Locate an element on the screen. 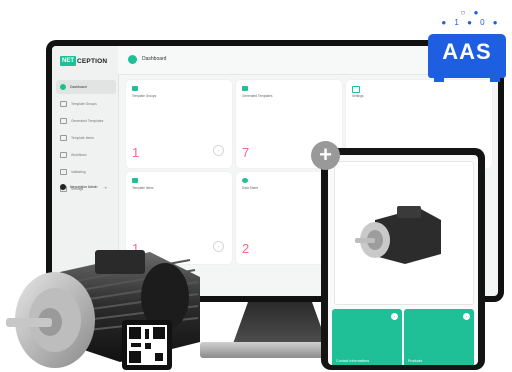 The image size is (512, 372). avatar is located at coordinates (63, 187).